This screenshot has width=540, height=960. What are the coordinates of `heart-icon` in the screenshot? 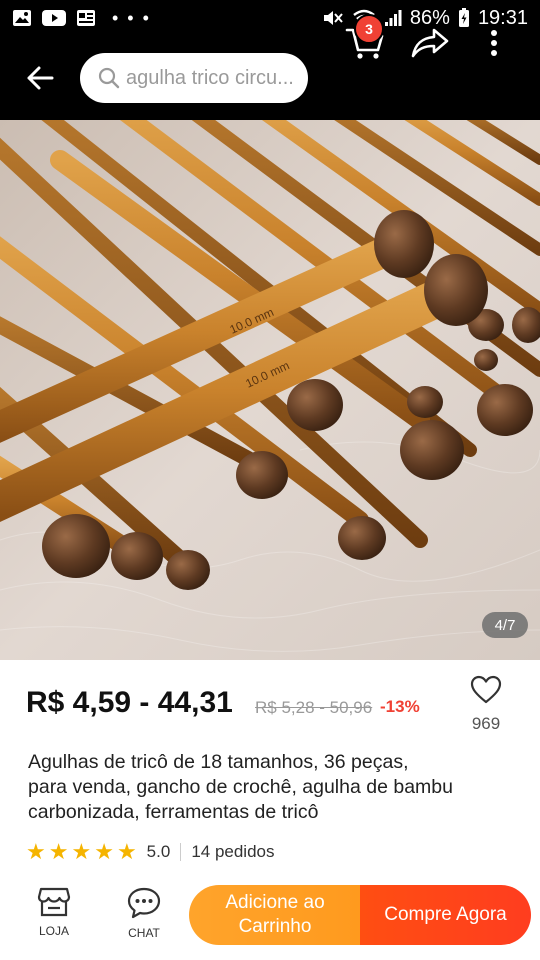 It's located at (486, 689).